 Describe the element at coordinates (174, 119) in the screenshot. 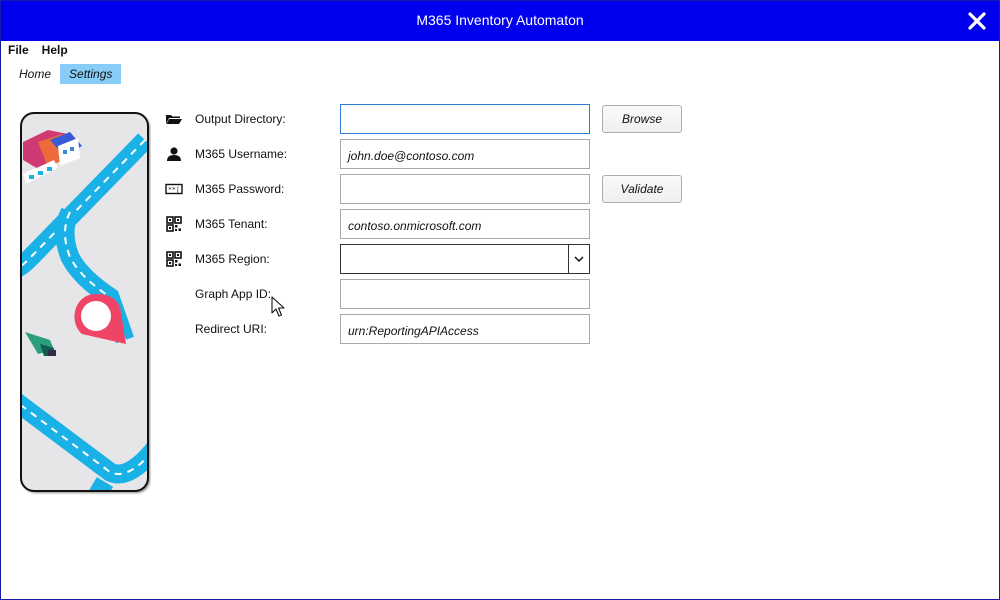

I see `folder-icon` at that location.